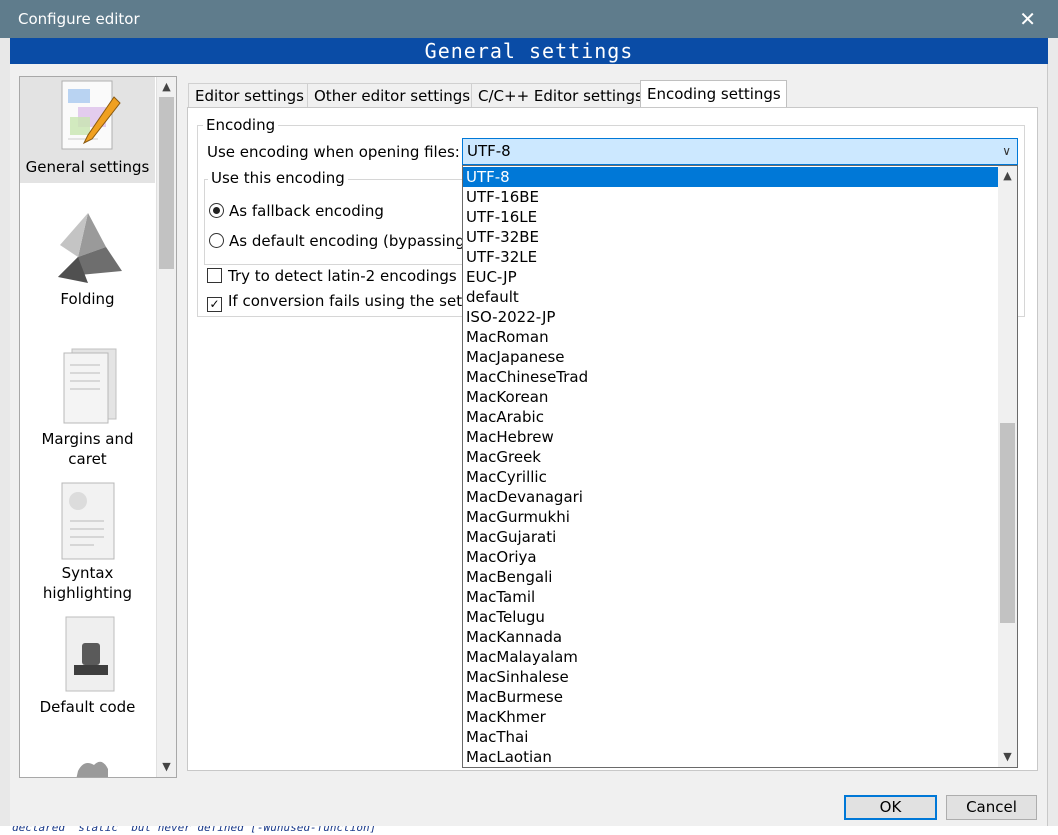  What do you see at coordinates (731, 177) in the screenshot?
I see `dropdown-option: UTF-8` at bounding box center [731, 177].